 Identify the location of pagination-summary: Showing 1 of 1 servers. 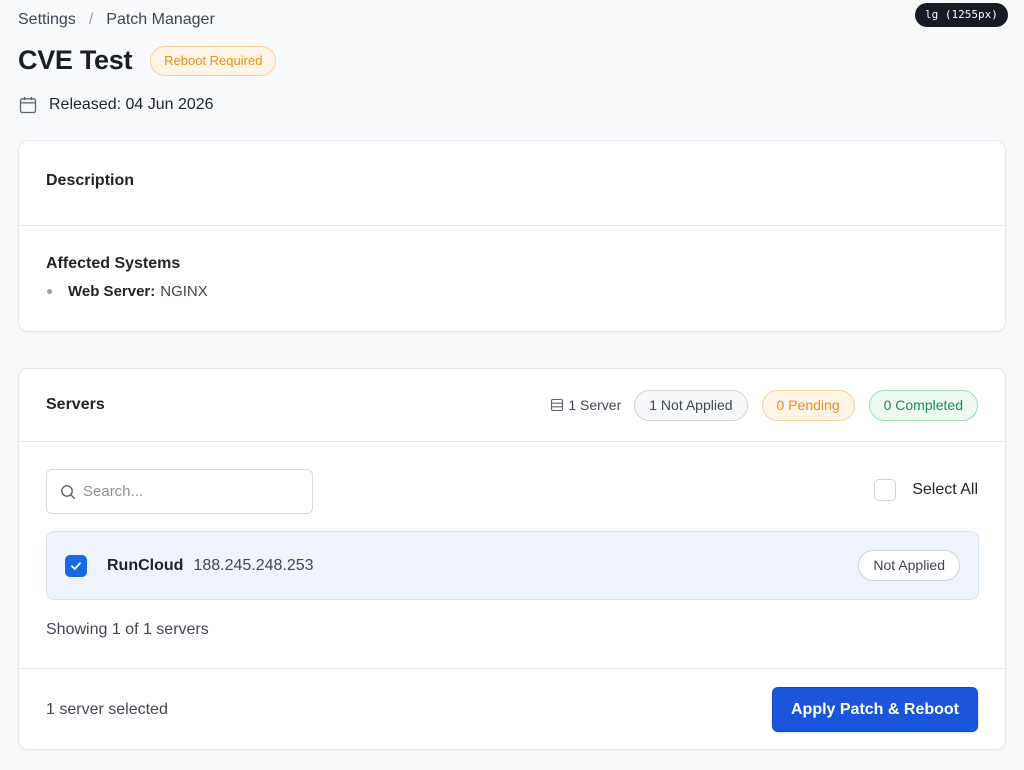
(127, 629).